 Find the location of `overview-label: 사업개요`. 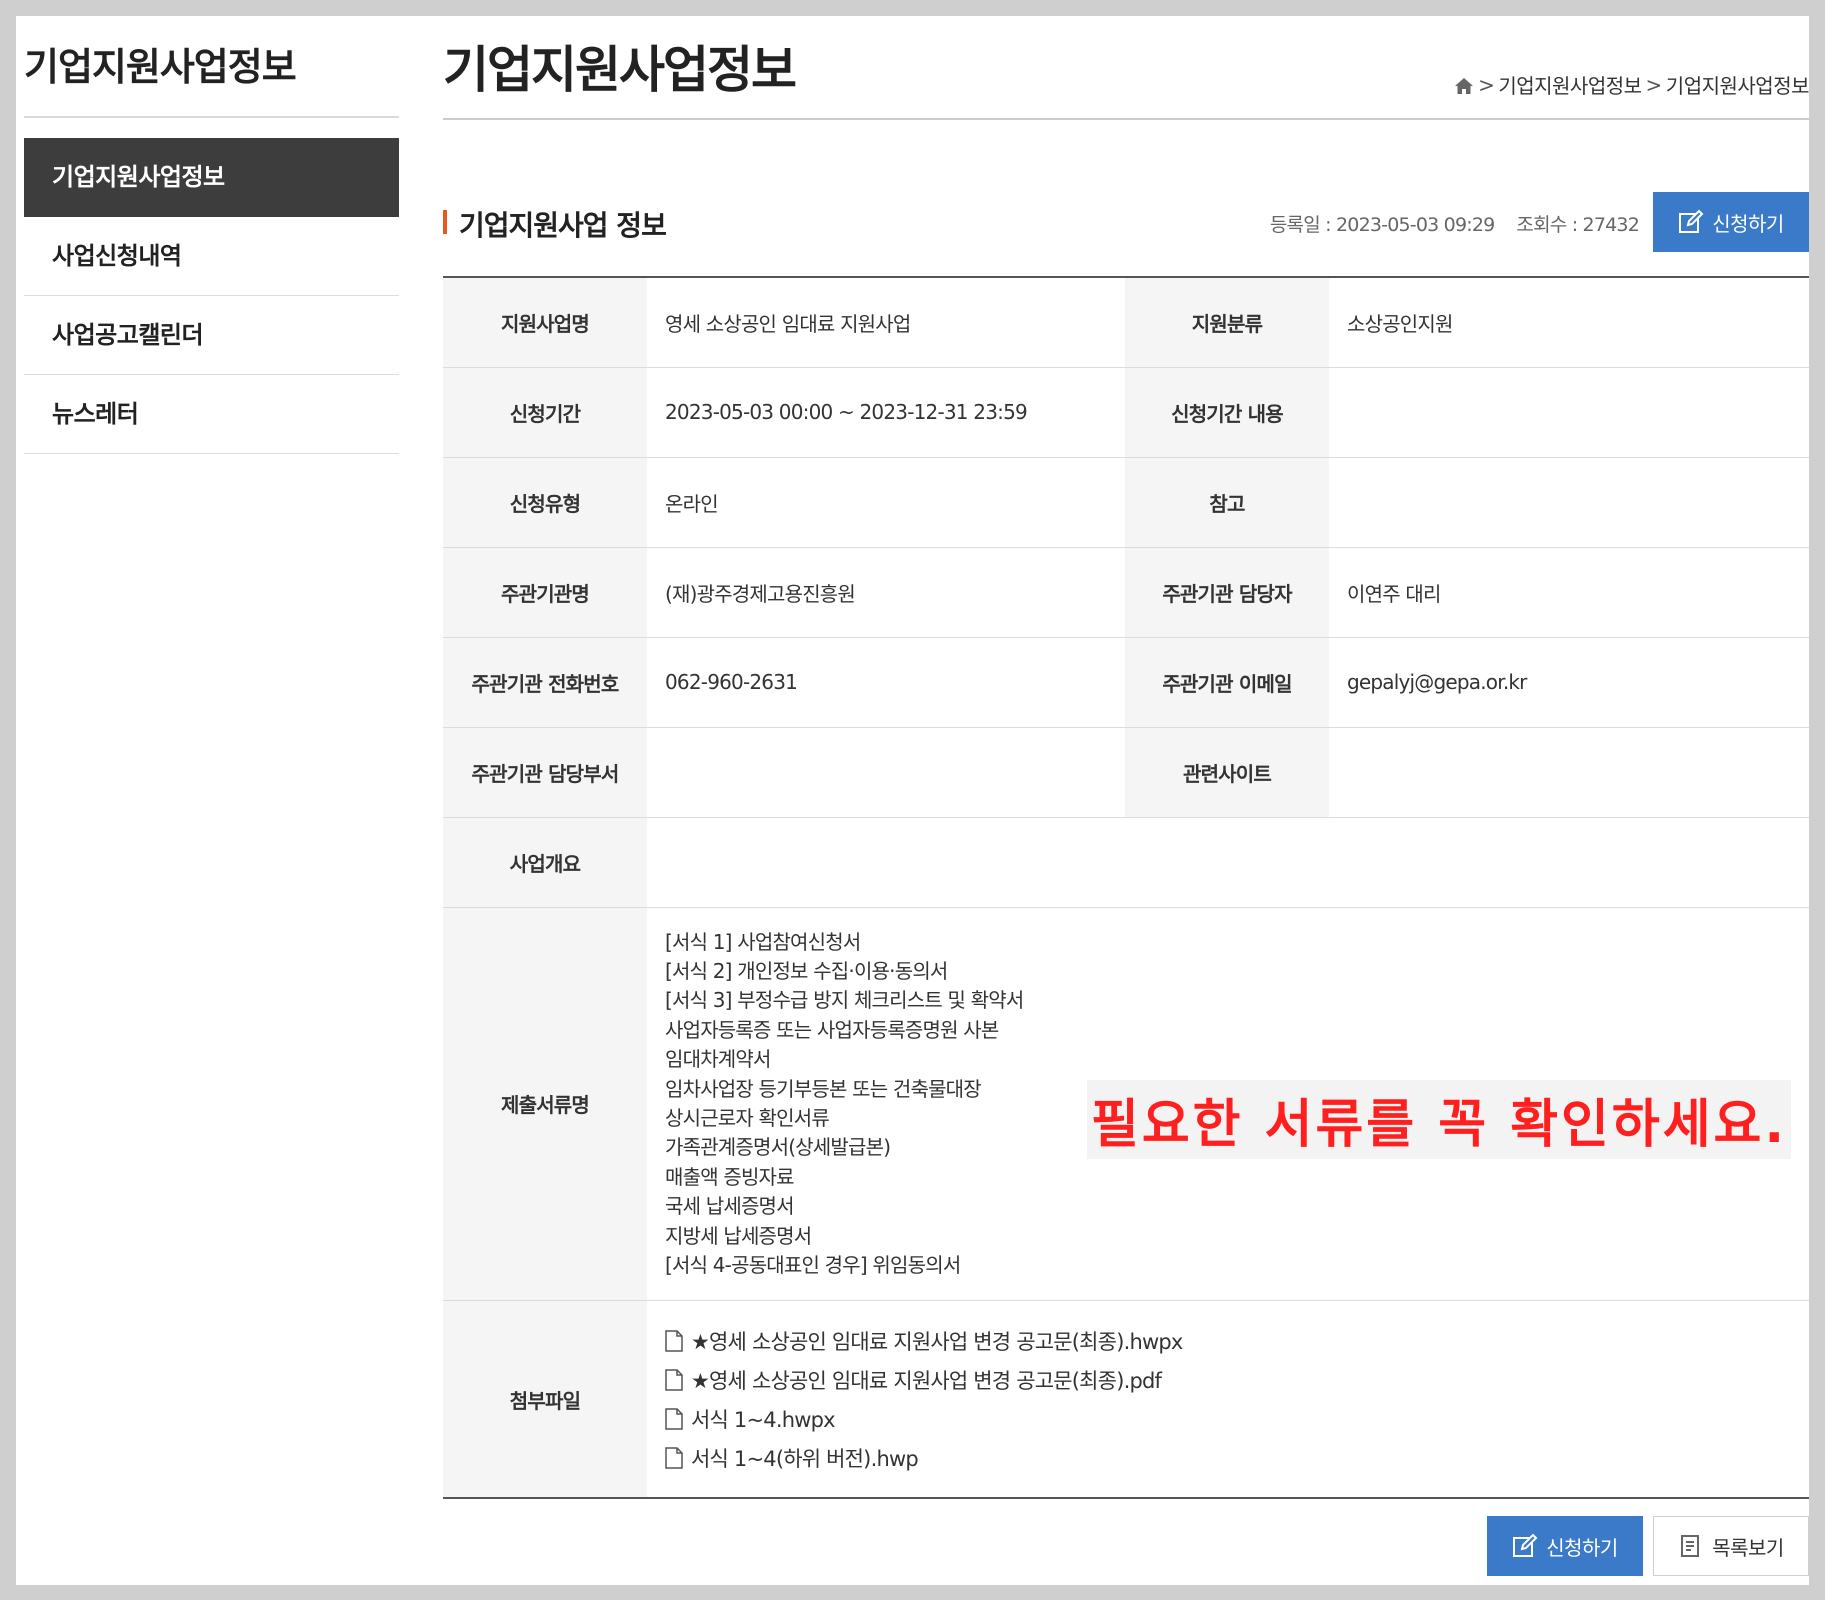

overview-label: 사업개요 is located at coordinates (545, 862).